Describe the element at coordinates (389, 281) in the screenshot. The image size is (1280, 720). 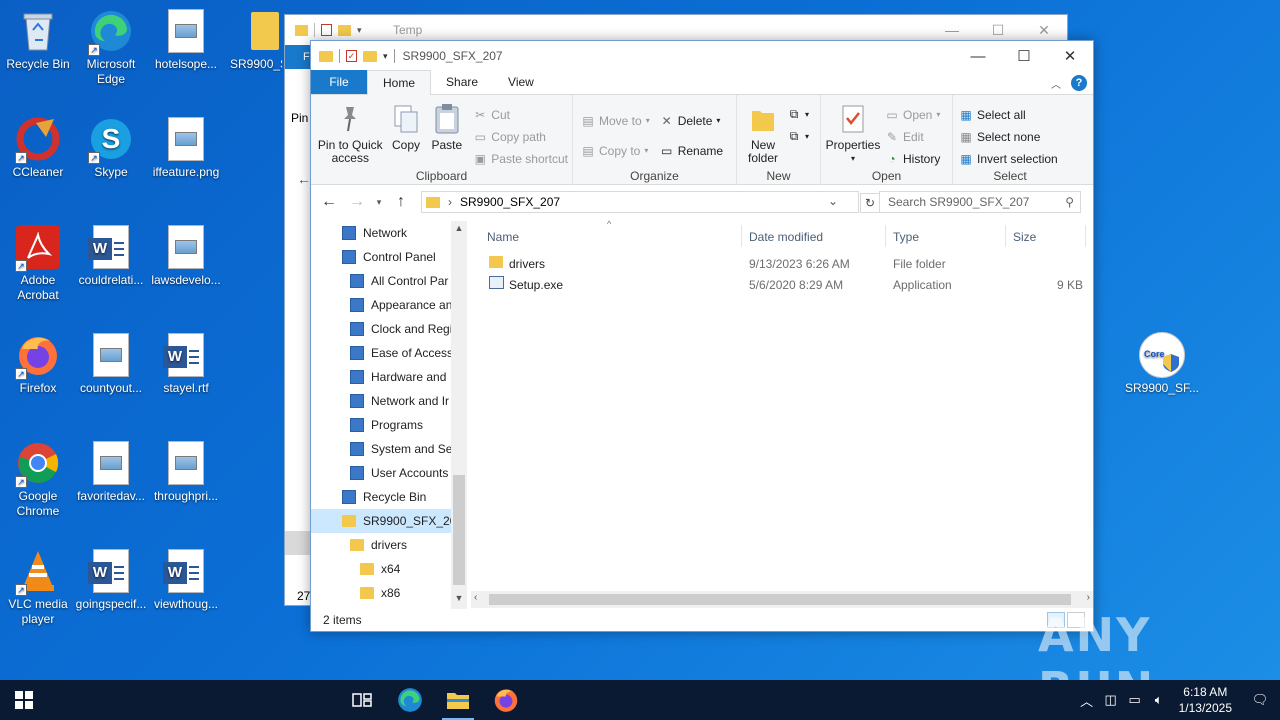
I see `nav-item: All Control Par` at that location.